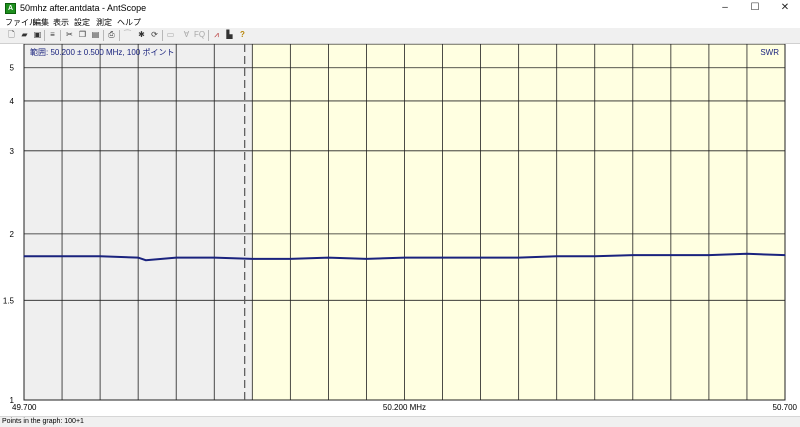 The image size is (800, 427). Describe the element at coordinates (769, 52) in the screenshot. I see `parameter-label: SWR` at that location.